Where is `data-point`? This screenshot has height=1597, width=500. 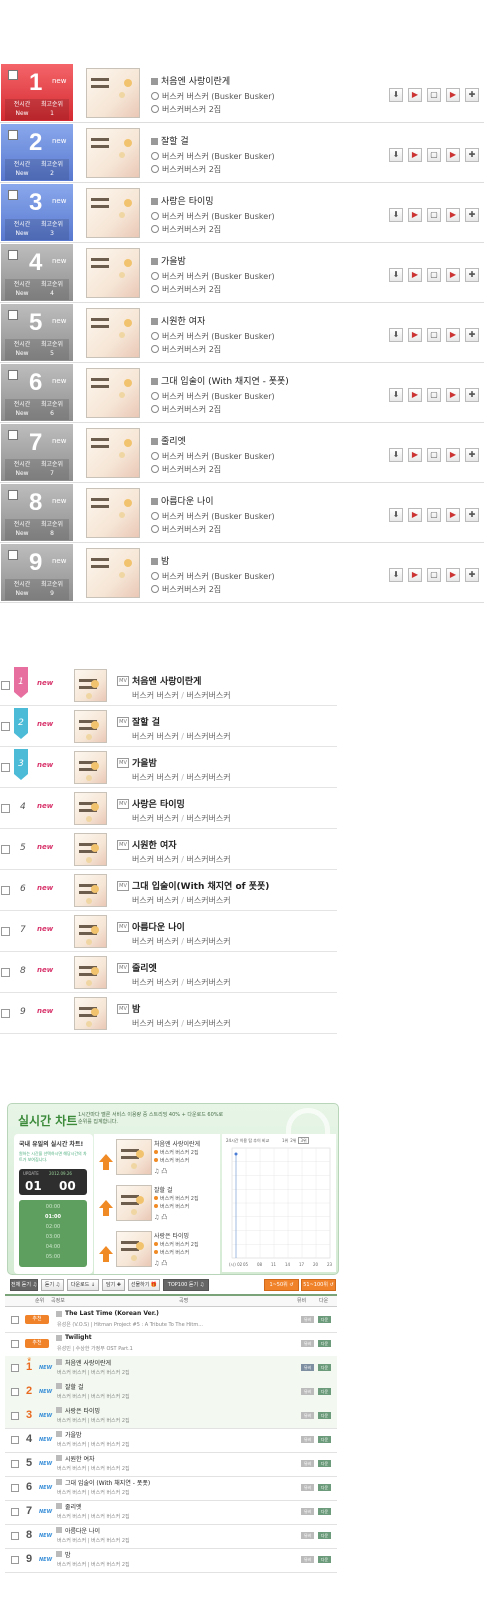
data-point is located at coordinates (236, 1154).